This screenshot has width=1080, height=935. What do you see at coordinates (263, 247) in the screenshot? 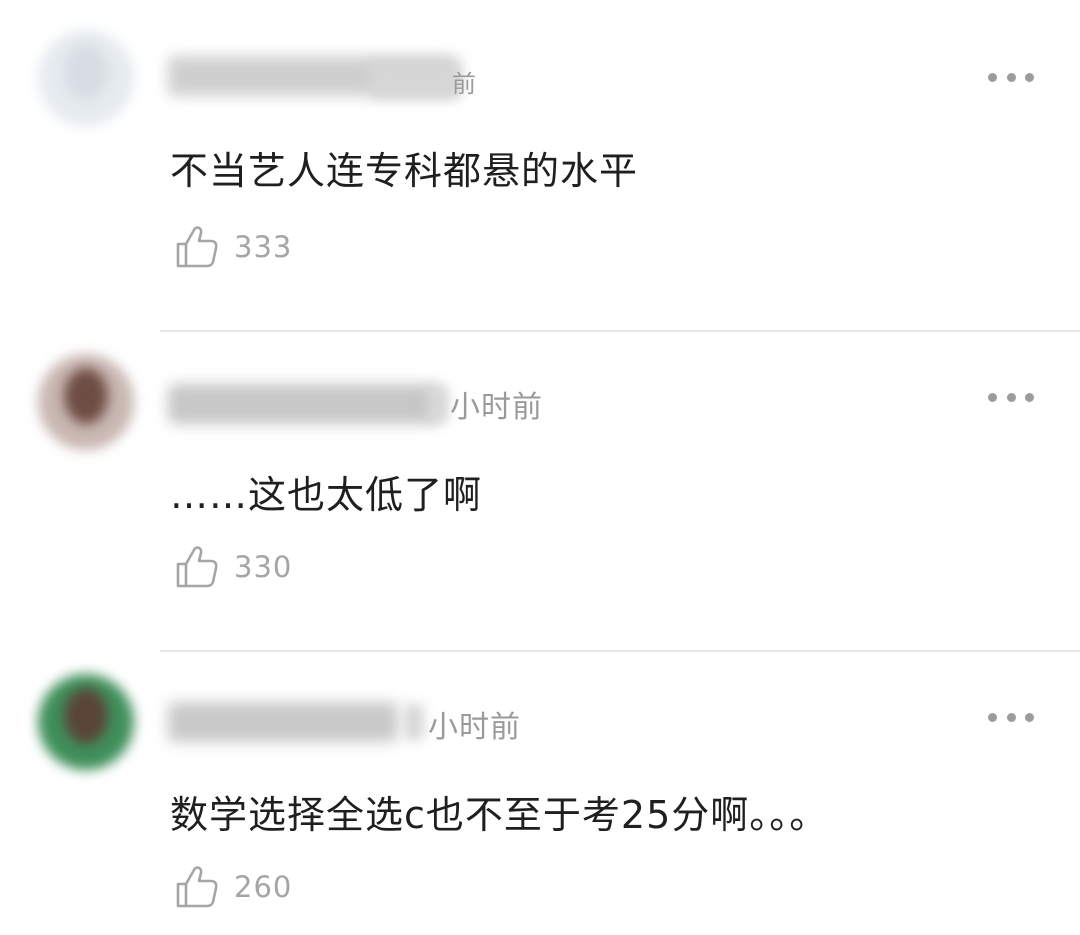
I see `like-count: 333` at bounding box center [263, 247].